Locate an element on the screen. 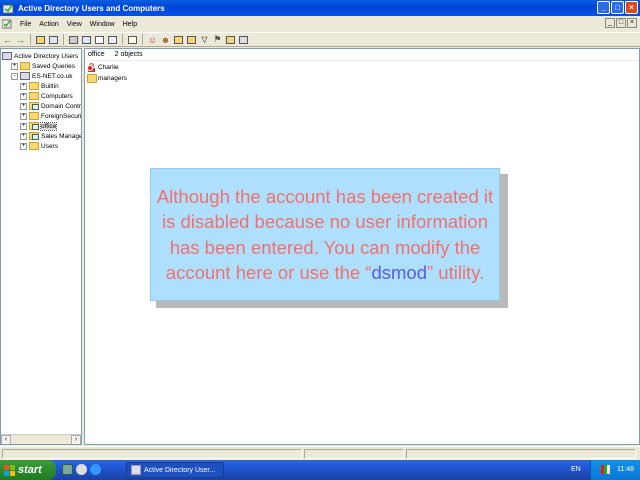 The height and width of the screenshot is (480, 640). tree-item-label: Sales Manager is located at coordinates (61, 136).